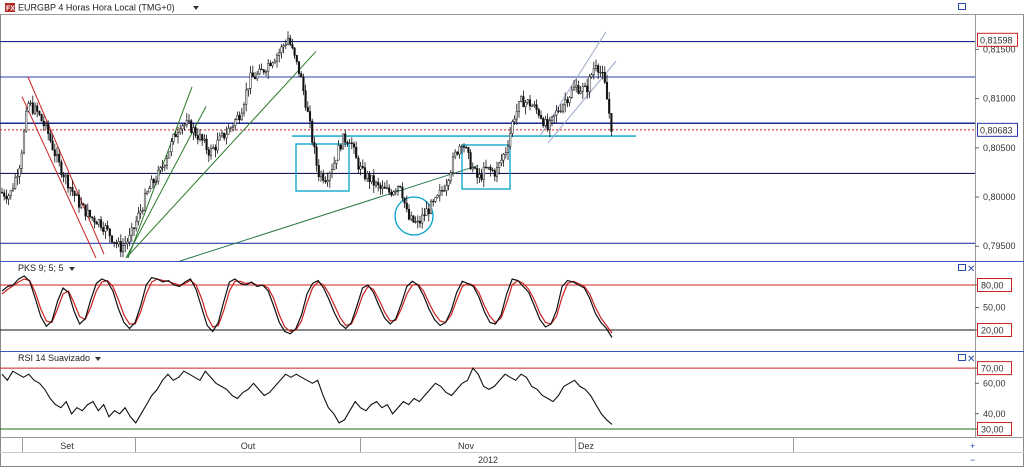 The width and height of the screenshot is (1024, 467). Describe the element at coordinates (992, 429) in the screenshot. I see `rsi-level-label: 30,00` at that location.